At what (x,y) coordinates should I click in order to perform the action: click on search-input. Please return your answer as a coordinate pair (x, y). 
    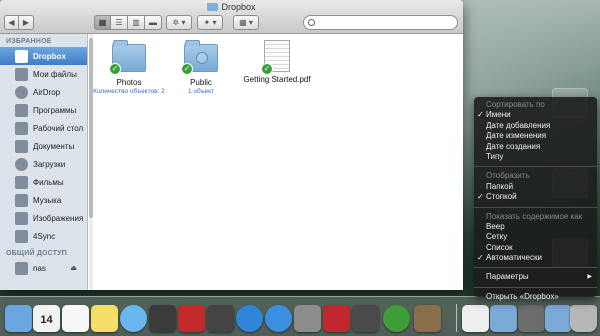
    Looking at the image, I should click on (380, 22).